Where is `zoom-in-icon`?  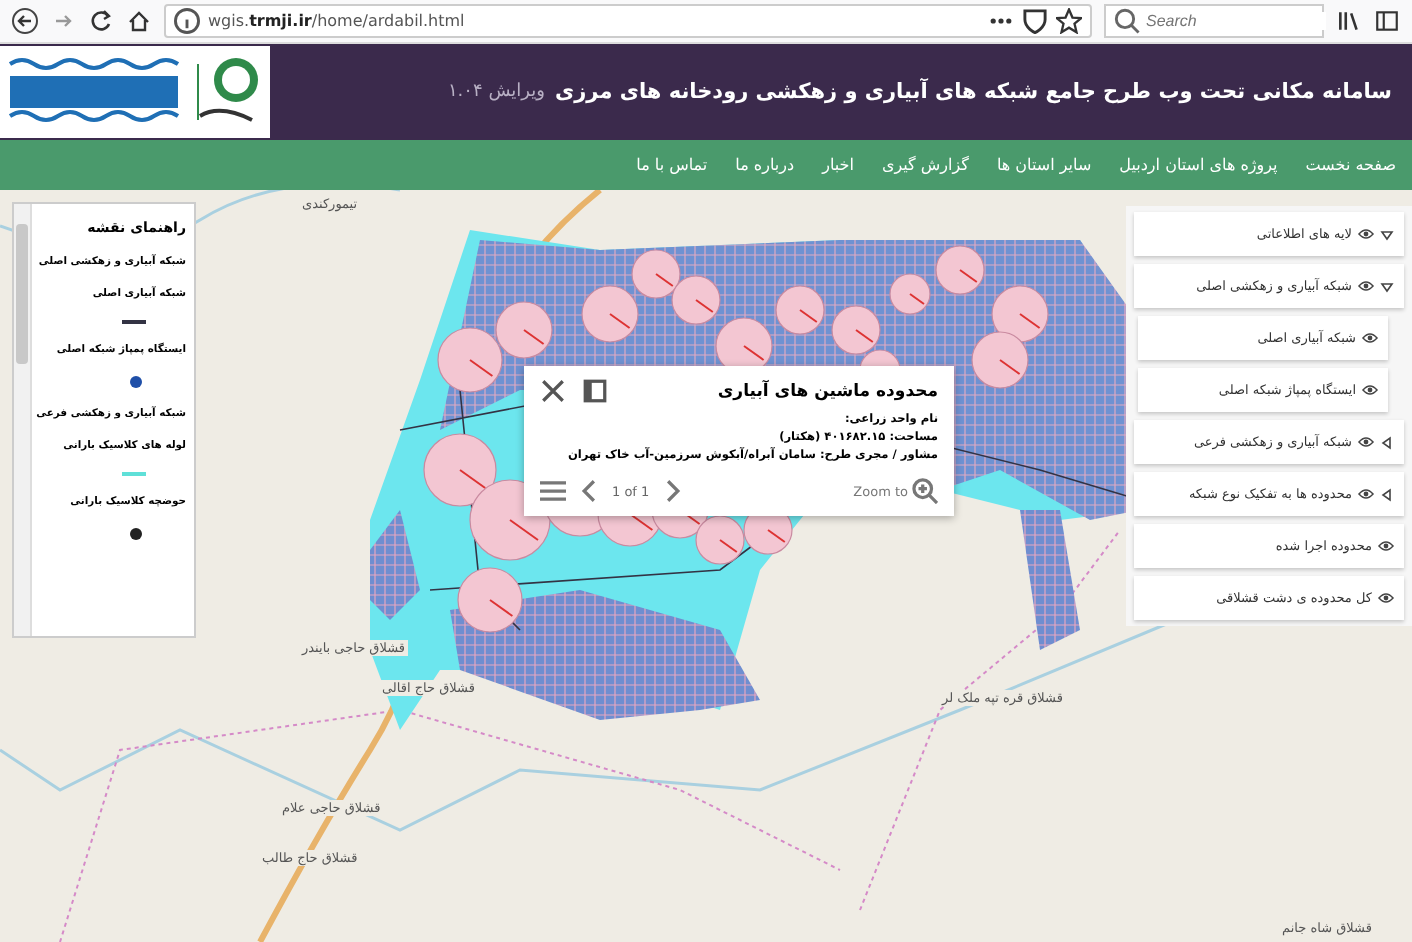
zoom-in-icon is located at coordinates (925, 491).